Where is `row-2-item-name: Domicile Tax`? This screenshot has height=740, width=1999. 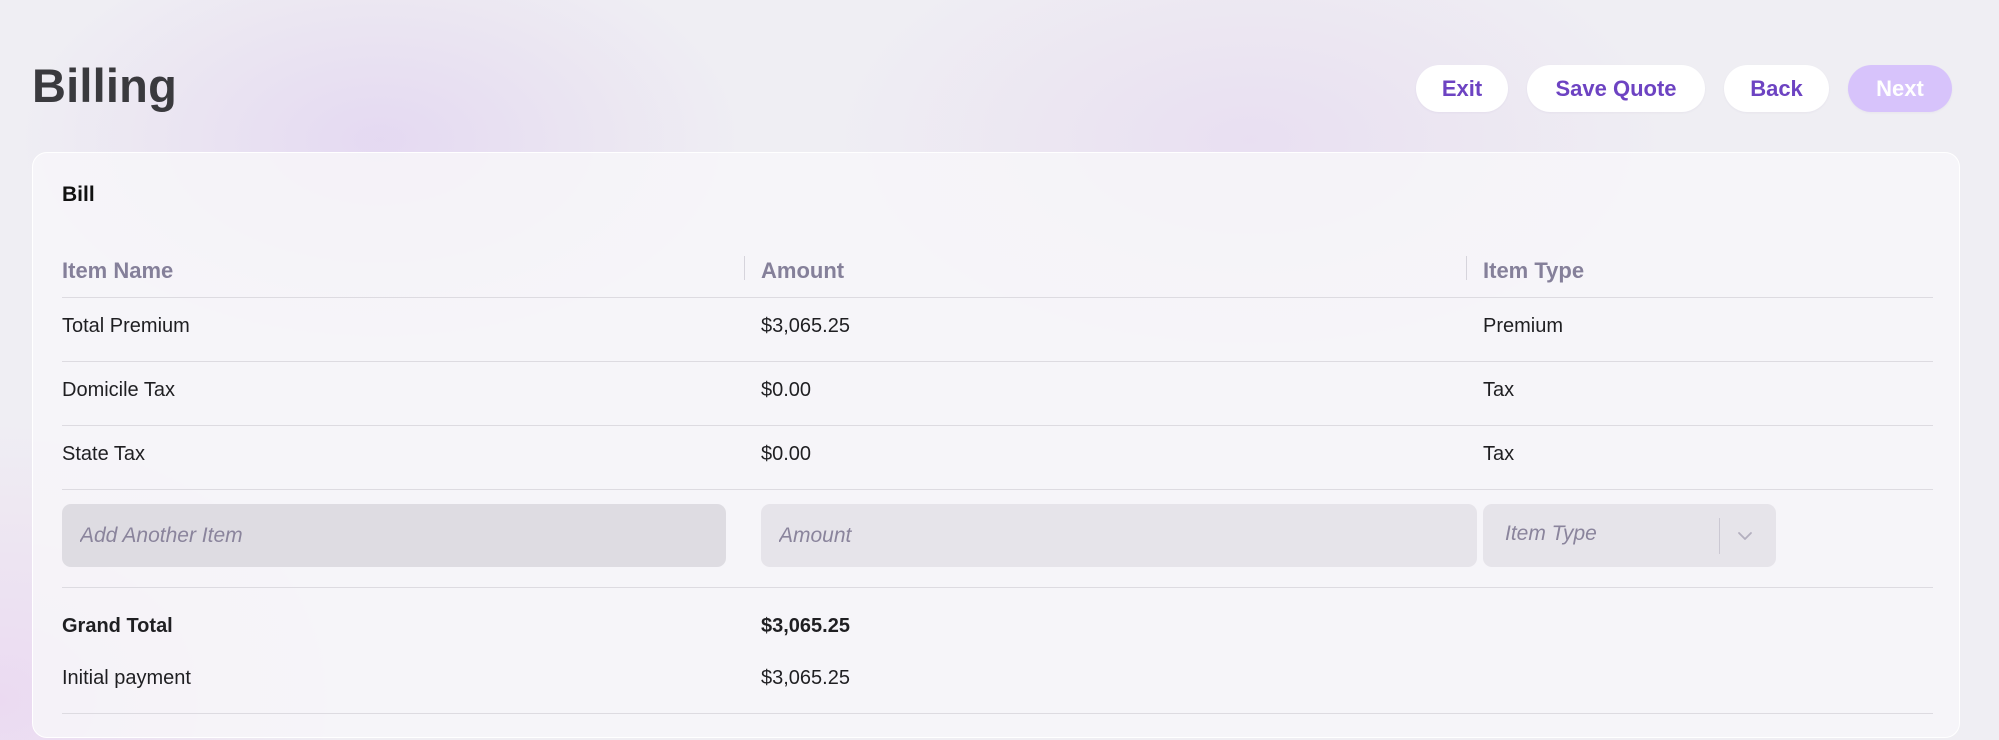
row-2-item-name: Domicile Tax is located at coordinates (118, 390).